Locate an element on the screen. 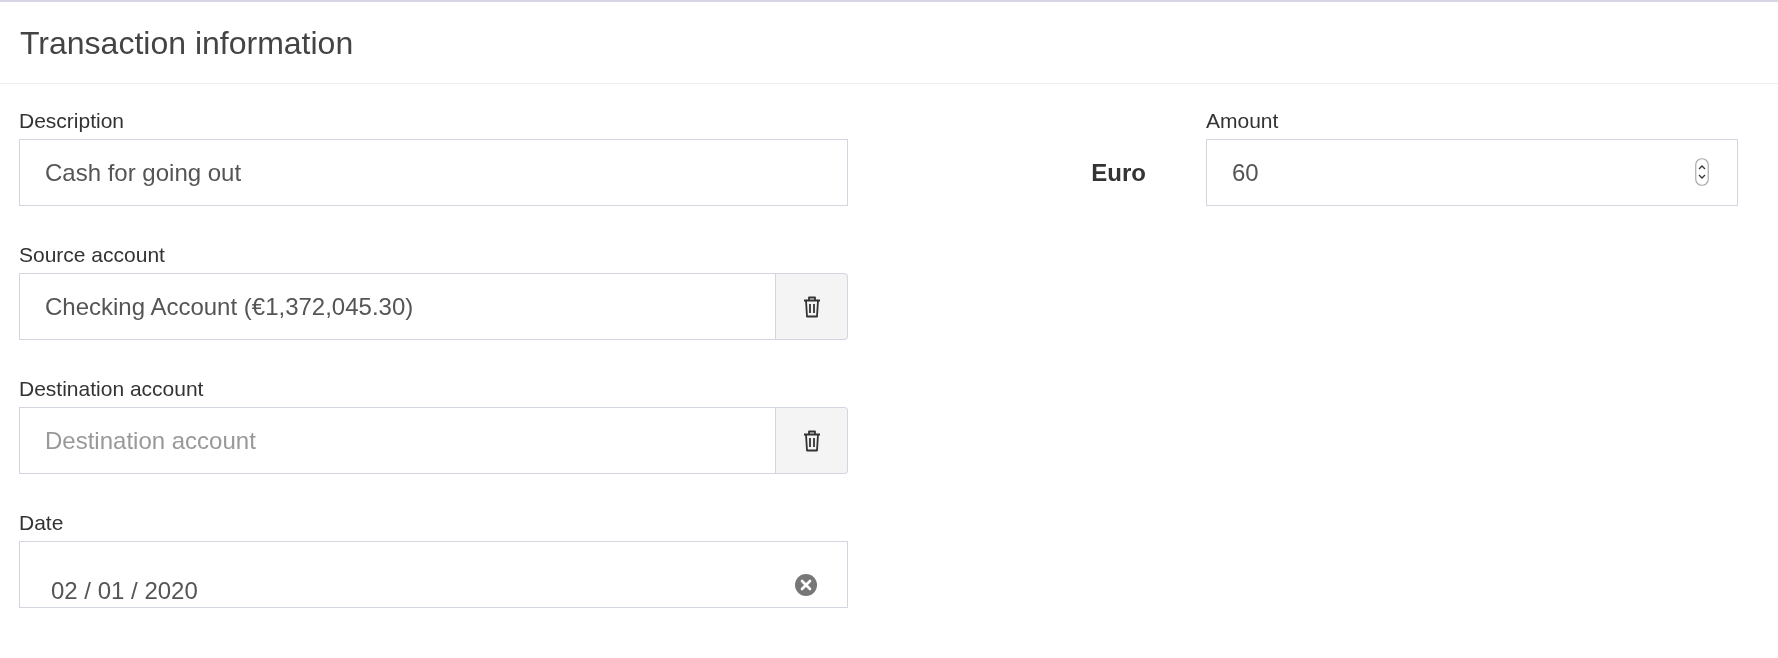 This screenshot has width=1778, height=658. date-field: 02 / 01 / 2020 is located at coordinates (433, 574).